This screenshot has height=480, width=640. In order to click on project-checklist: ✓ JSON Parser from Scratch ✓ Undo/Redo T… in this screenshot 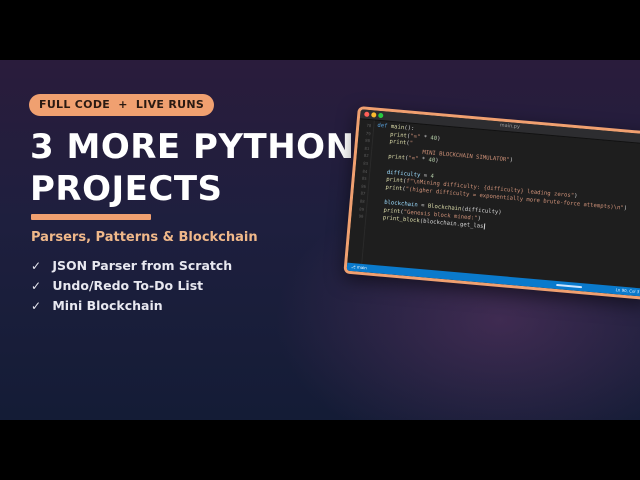, I will do `click(131, 286)`.